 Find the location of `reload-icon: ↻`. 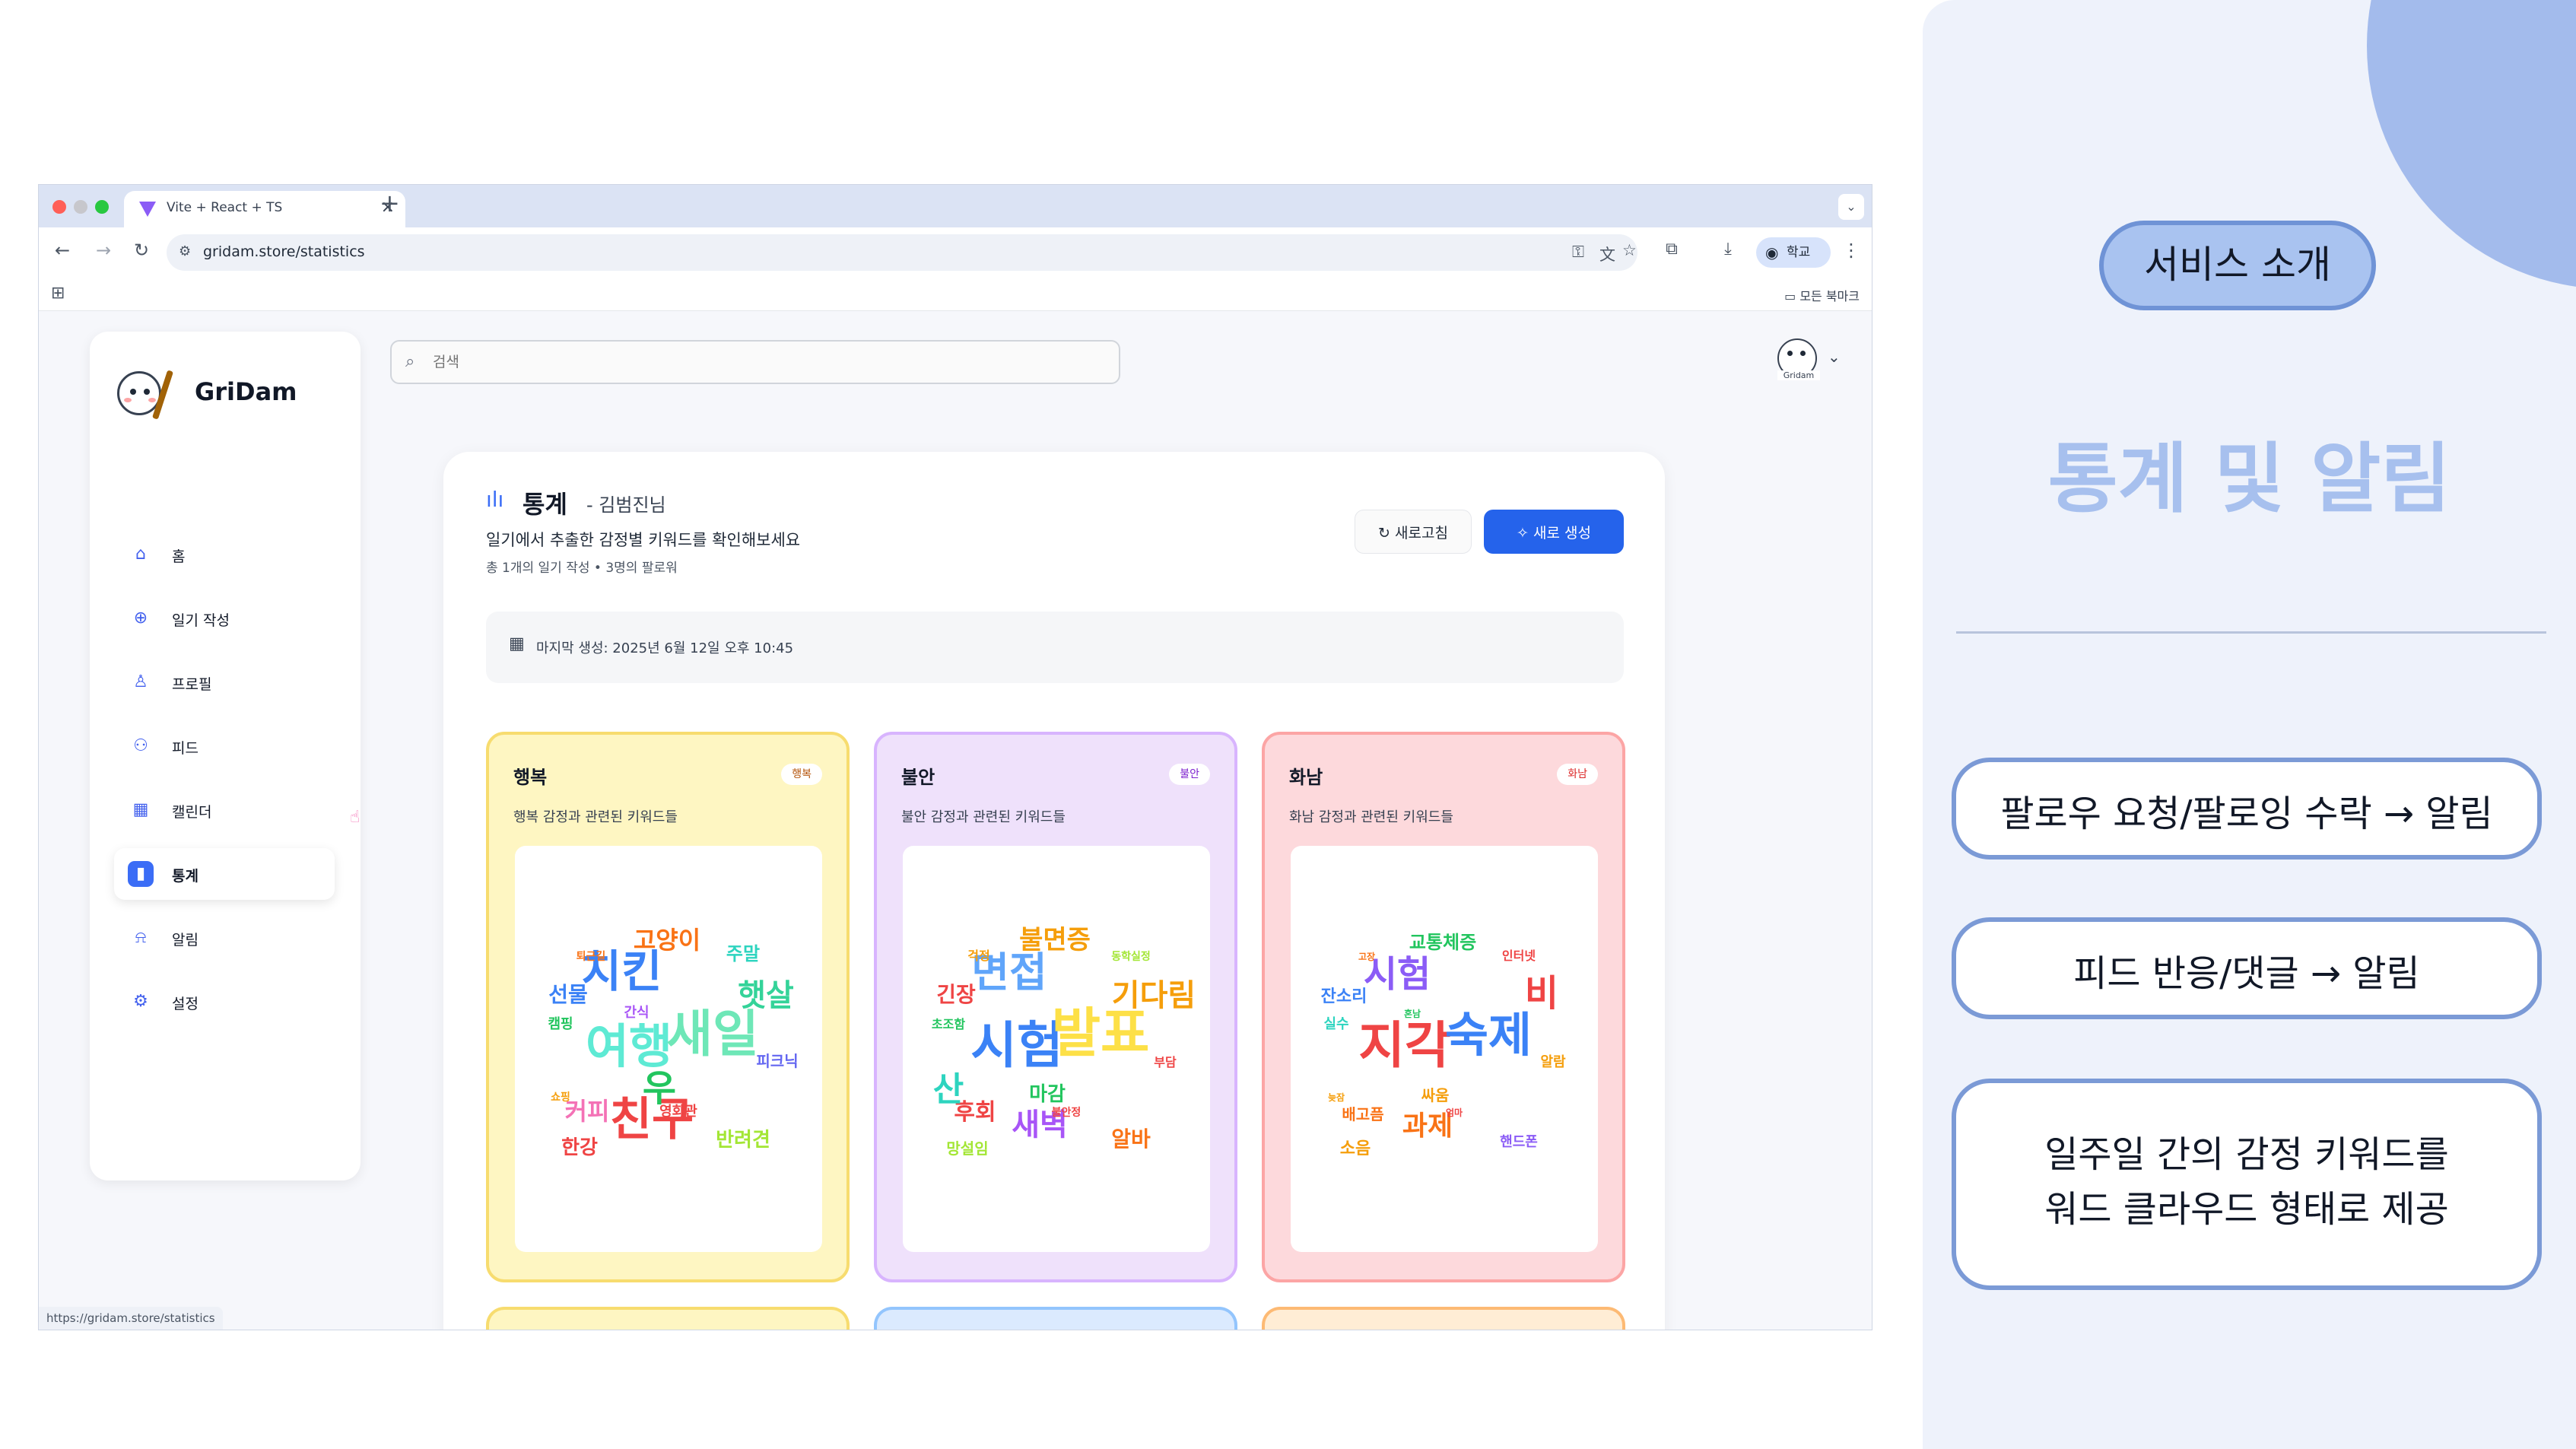

reload-icon: ↻ is located at coordinates (141, 251).